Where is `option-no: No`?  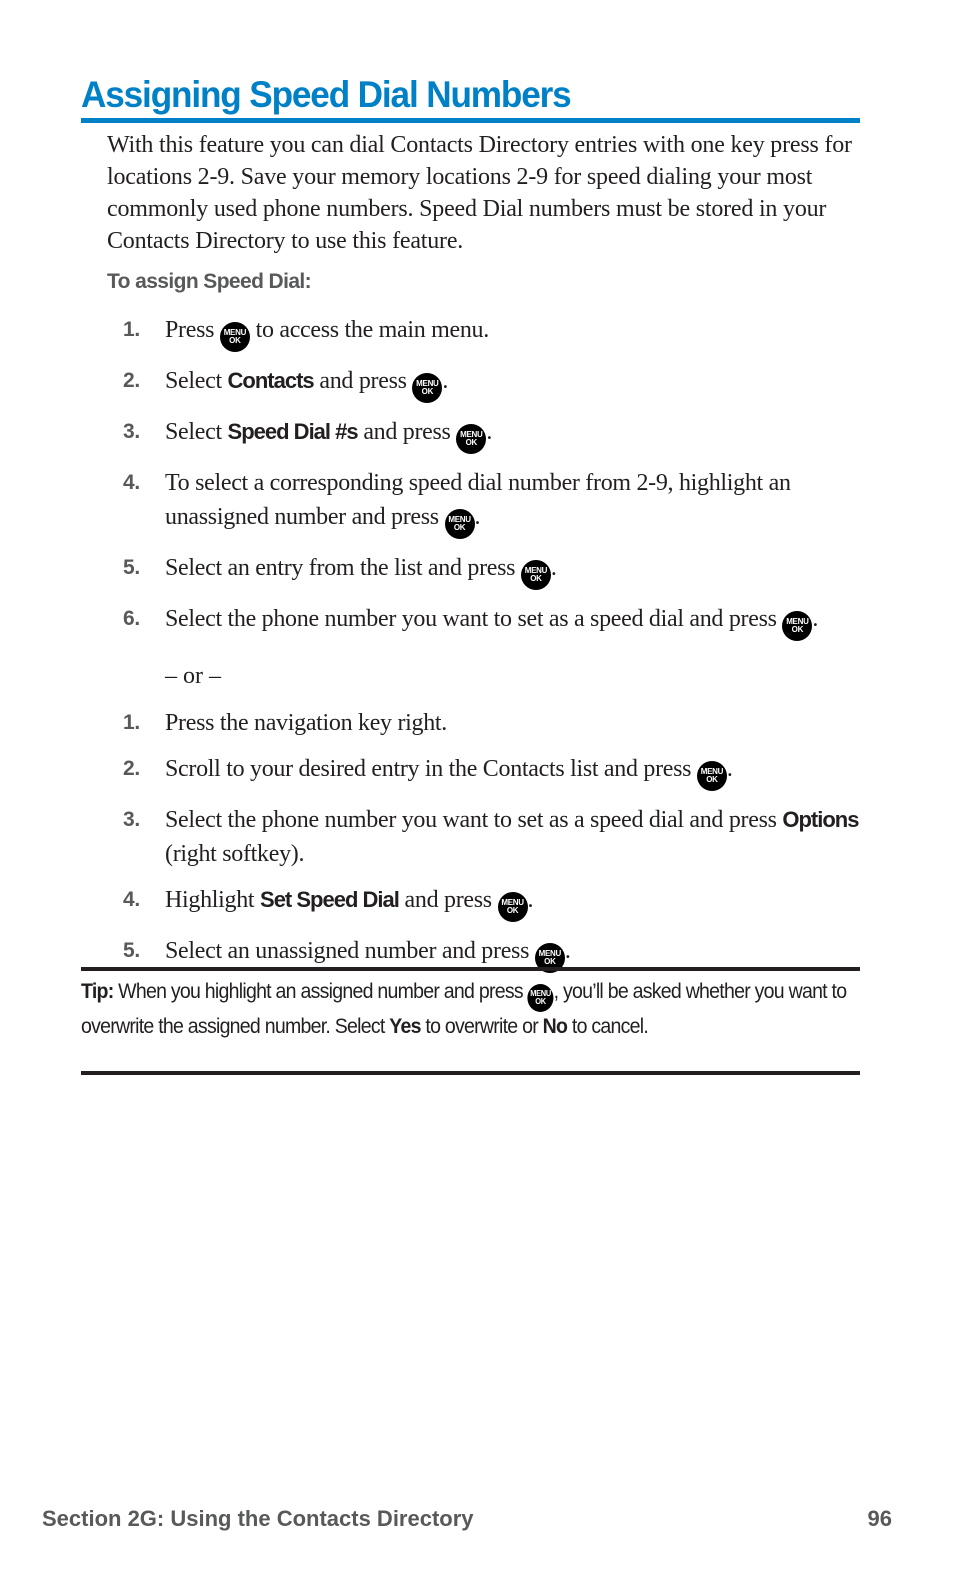
option-no: No is located at coordinates (555, 1026).